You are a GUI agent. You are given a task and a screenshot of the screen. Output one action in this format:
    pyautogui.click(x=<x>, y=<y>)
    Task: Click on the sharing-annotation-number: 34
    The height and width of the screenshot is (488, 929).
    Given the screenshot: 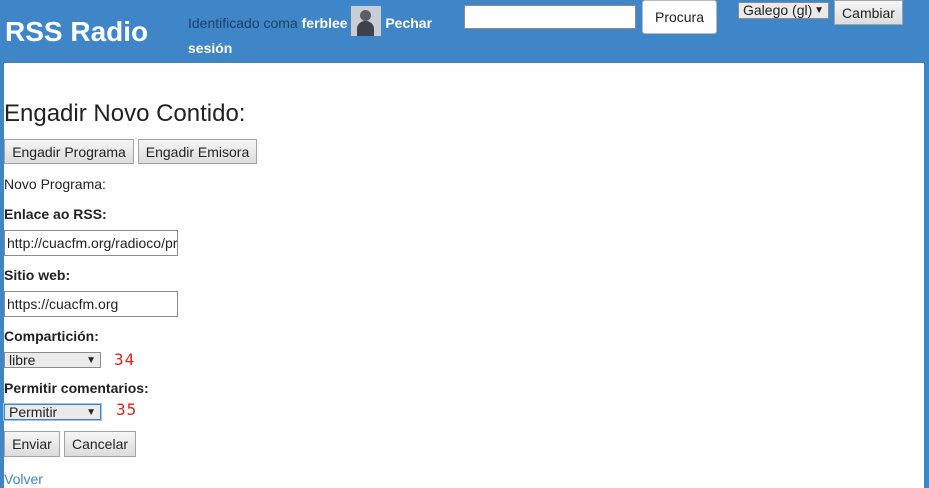 What is the action you would take?
    pyautogui.click(x=125, y=359)
    